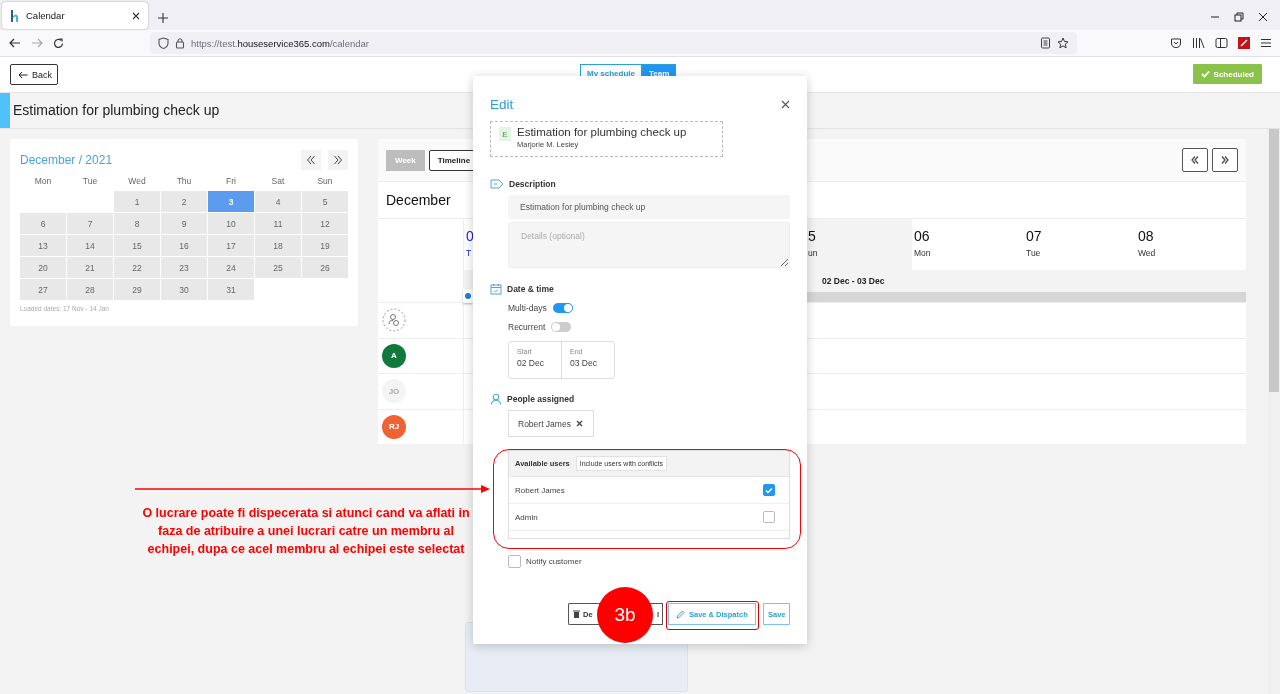  I want to click on field-value: 02 Dec, so click(531, 363).